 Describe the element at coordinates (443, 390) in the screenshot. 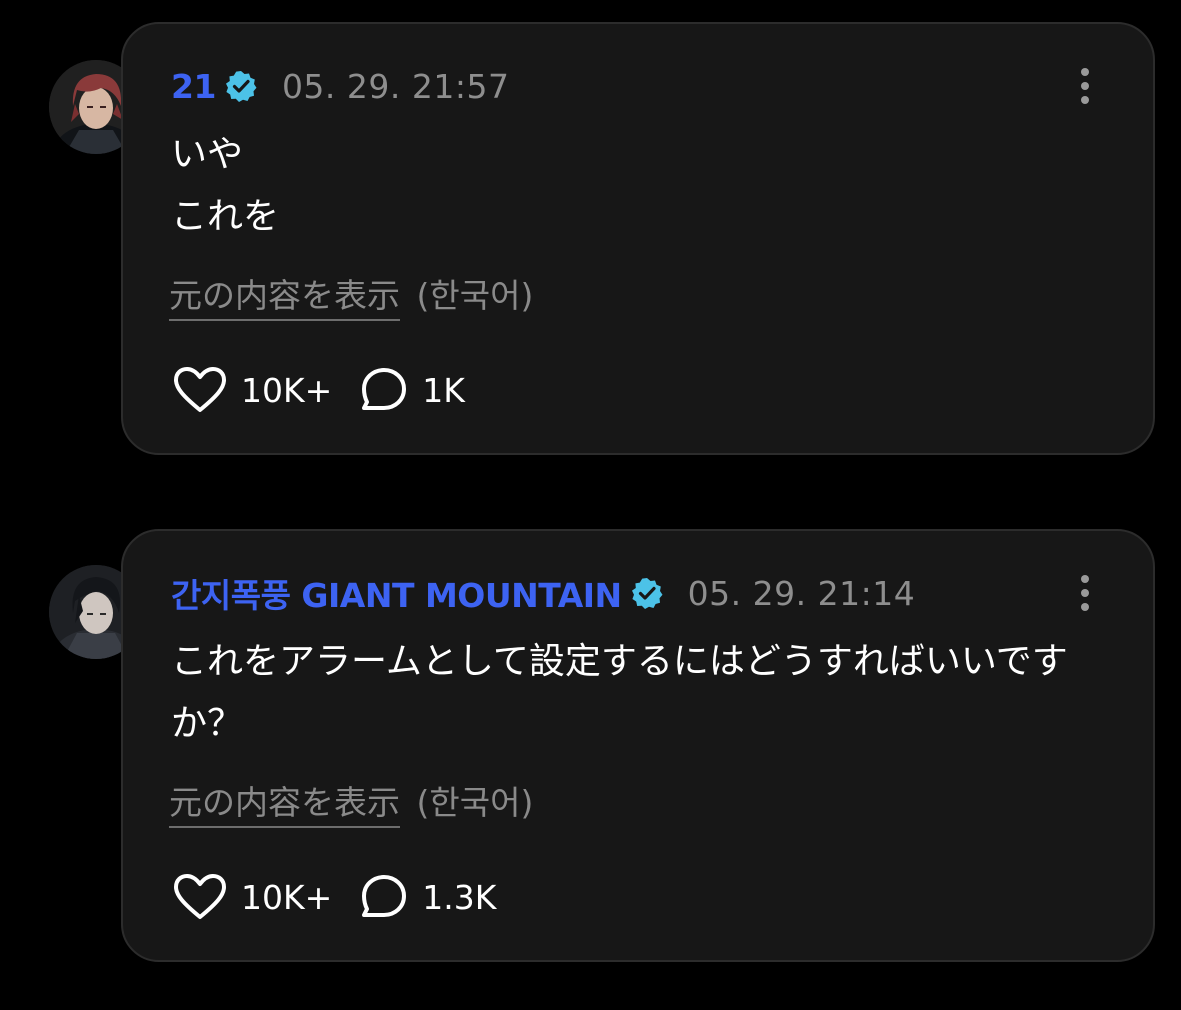

I see `comment-count: 1K` at that location.